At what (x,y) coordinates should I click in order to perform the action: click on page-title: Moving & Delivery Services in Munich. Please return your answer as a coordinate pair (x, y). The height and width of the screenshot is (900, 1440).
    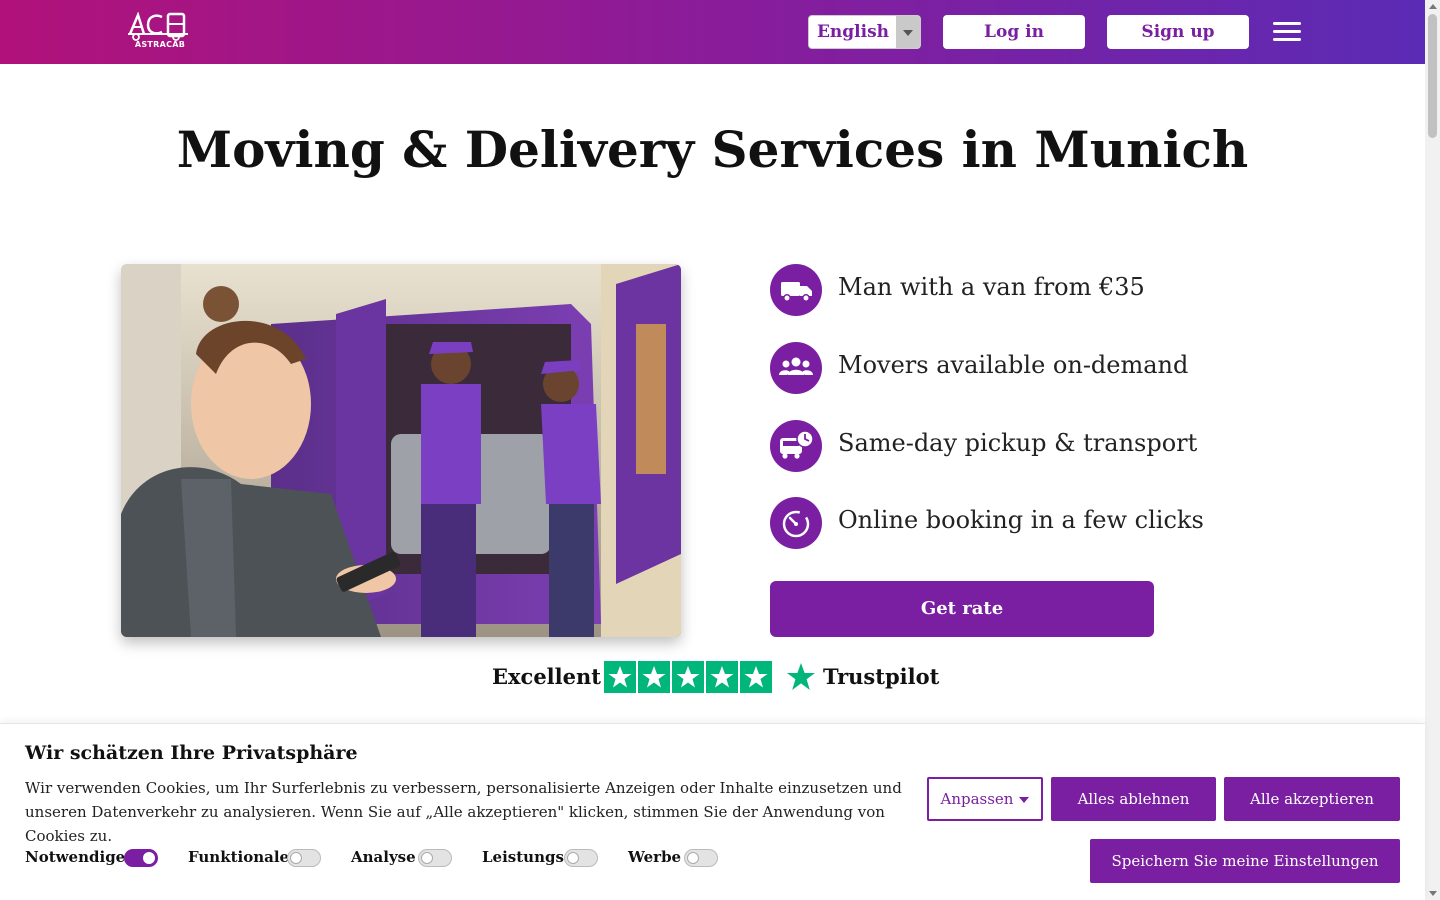
    Looking at the image, I should click on (712, 149).